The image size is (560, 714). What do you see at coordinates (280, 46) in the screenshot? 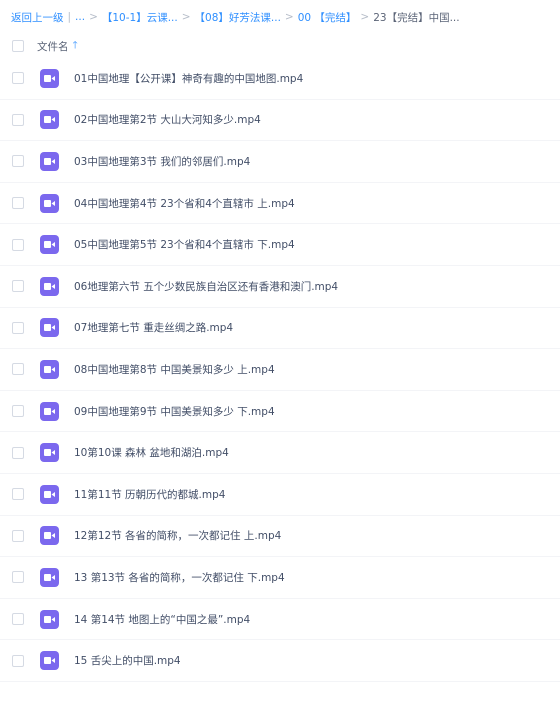
I see `list-header: 文件名 🡑` at bounding box center [280, 46].